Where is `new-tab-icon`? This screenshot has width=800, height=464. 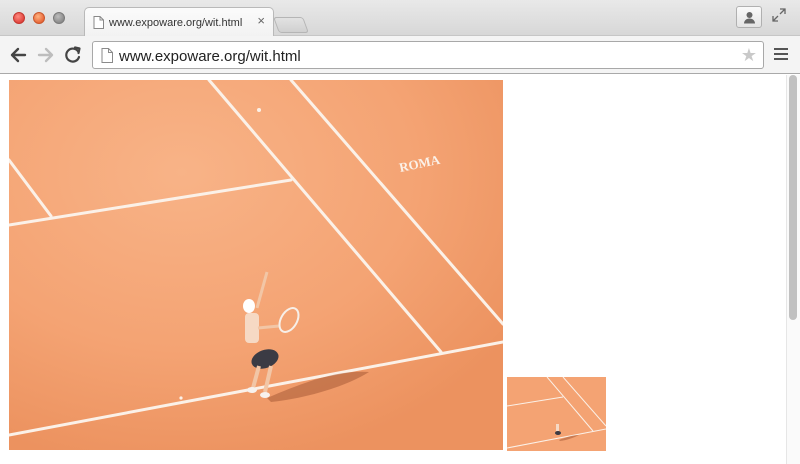
new-tab-icon is located at coordinates (291, 25).